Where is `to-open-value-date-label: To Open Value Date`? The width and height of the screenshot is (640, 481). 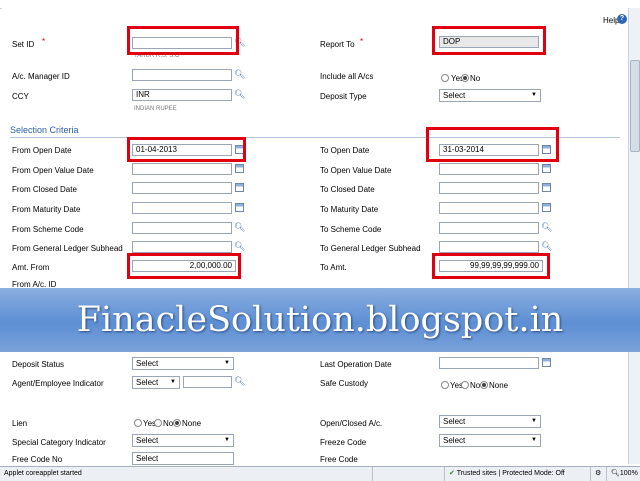 to-open-value-date-label: To Open Value Date is located at coordinates (356, 170).